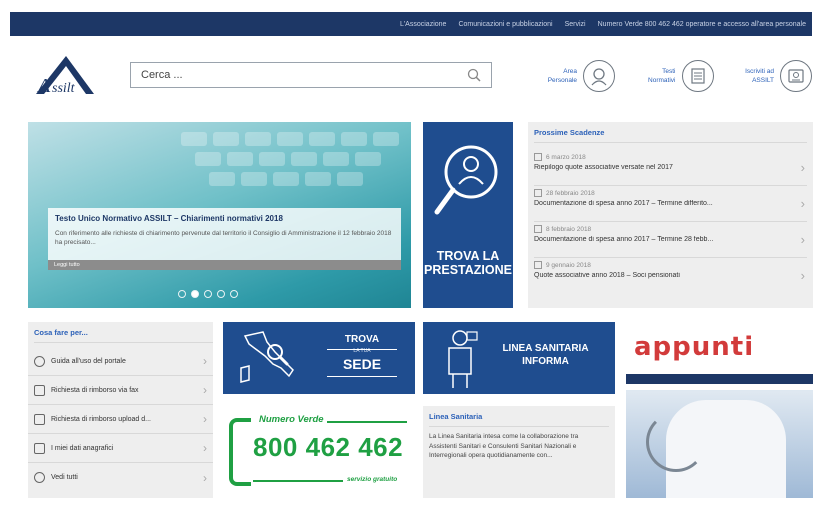 The image size is (814, 508). Describe the element at coordinates (195, 294) in the screenshot. I see `slider-dot-active` at that location.